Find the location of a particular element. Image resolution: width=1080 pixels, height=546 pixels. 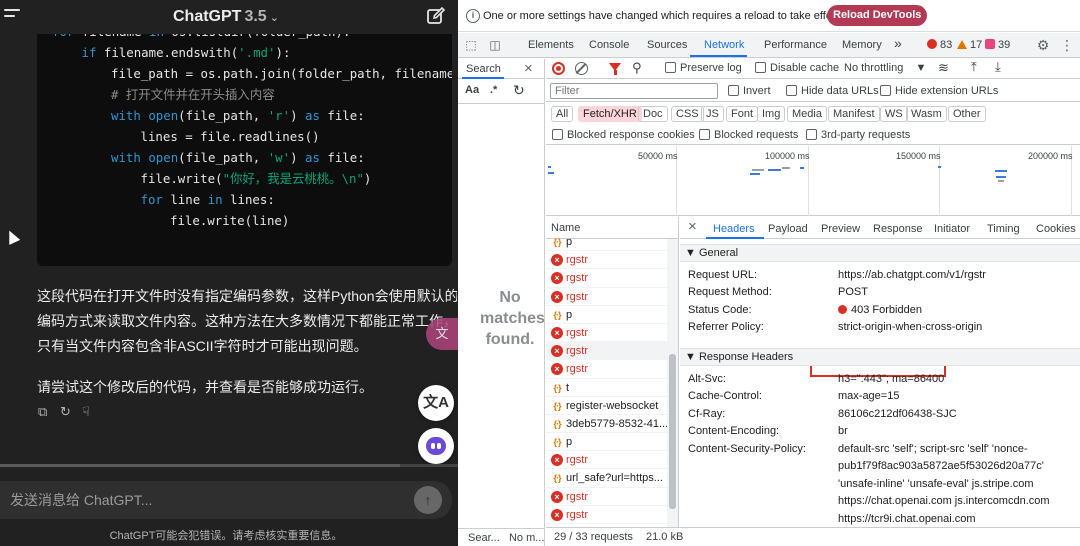

assistant-bot-icon is located at coordinates (436, 446).